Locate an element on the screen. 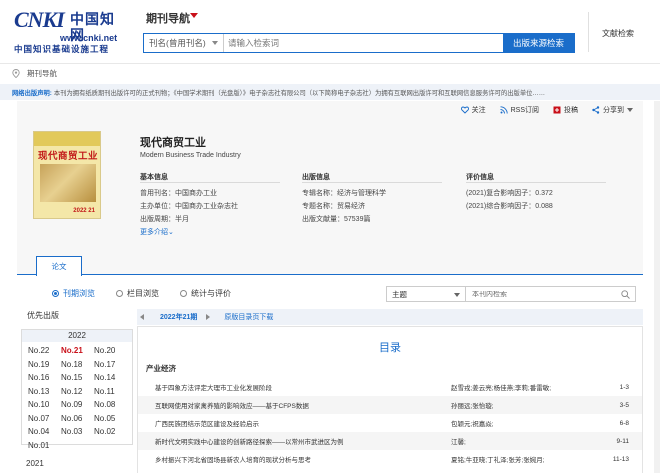 The width and height of the screenshot is (660, 473). issue-link: No.16 is located at coordinates (44, 378).